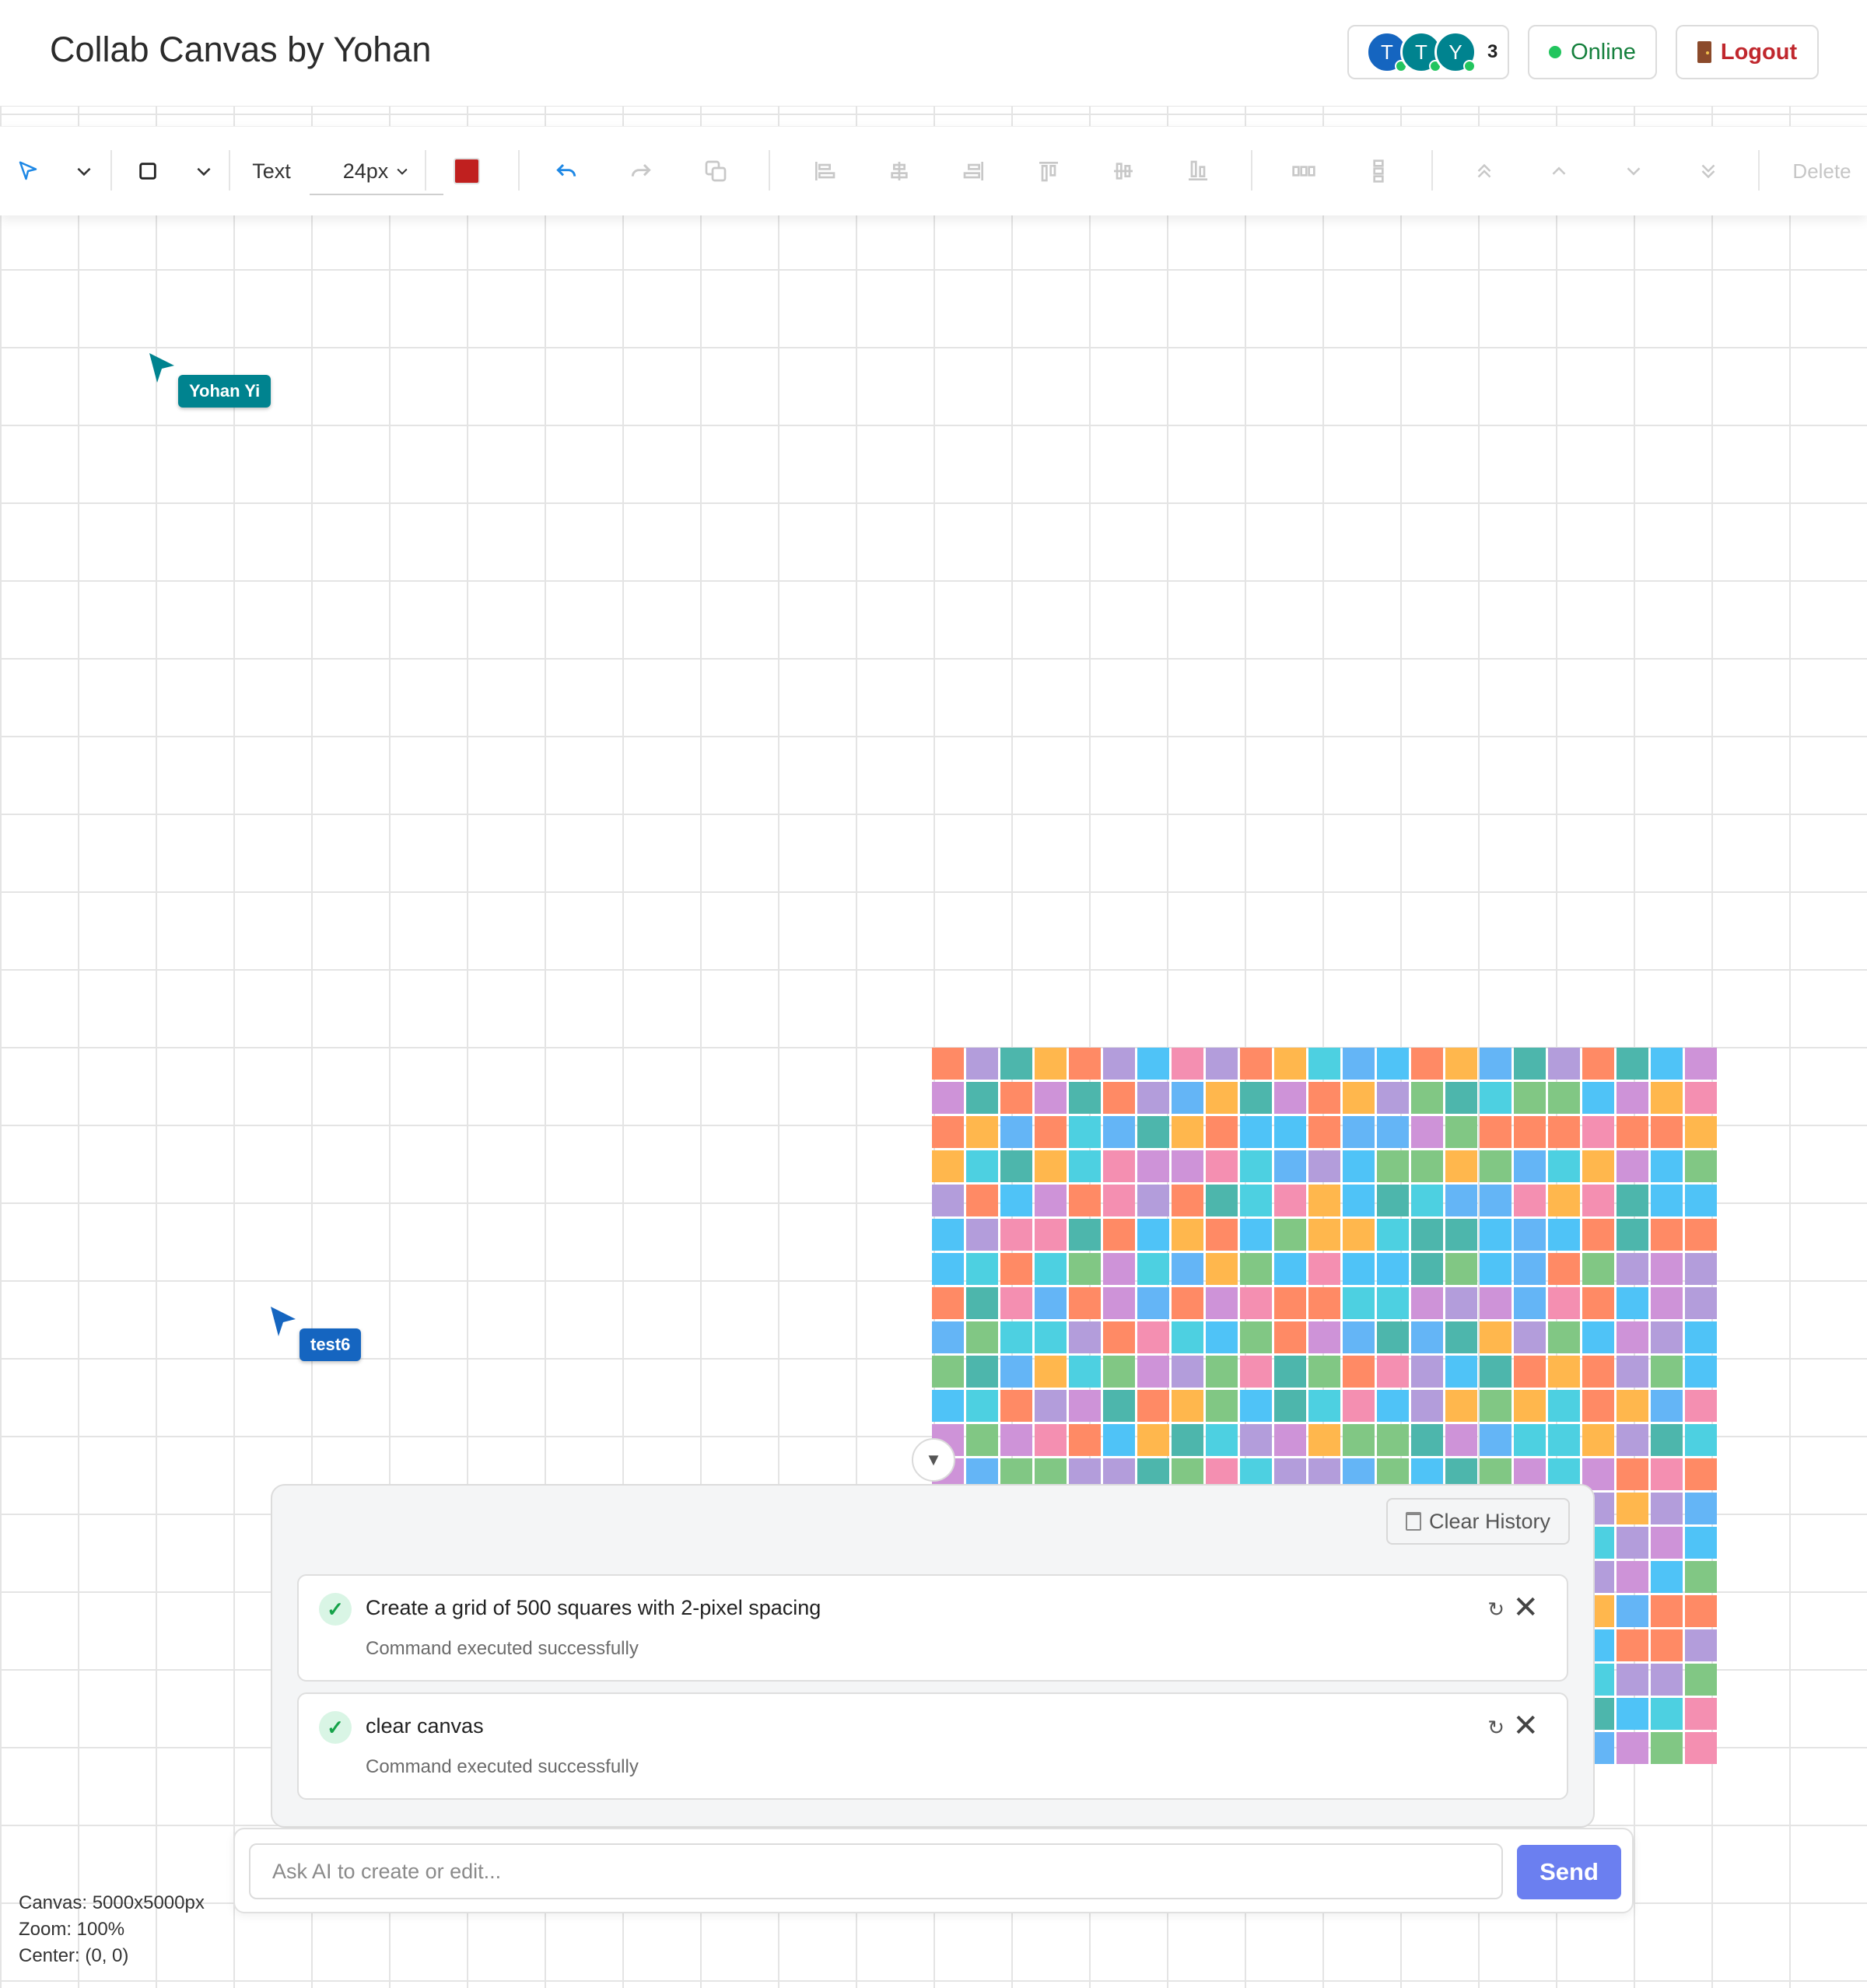  Describe the element at coordinates (1198, 171) in the screenshot. I see `align-bottom-button` at that location.